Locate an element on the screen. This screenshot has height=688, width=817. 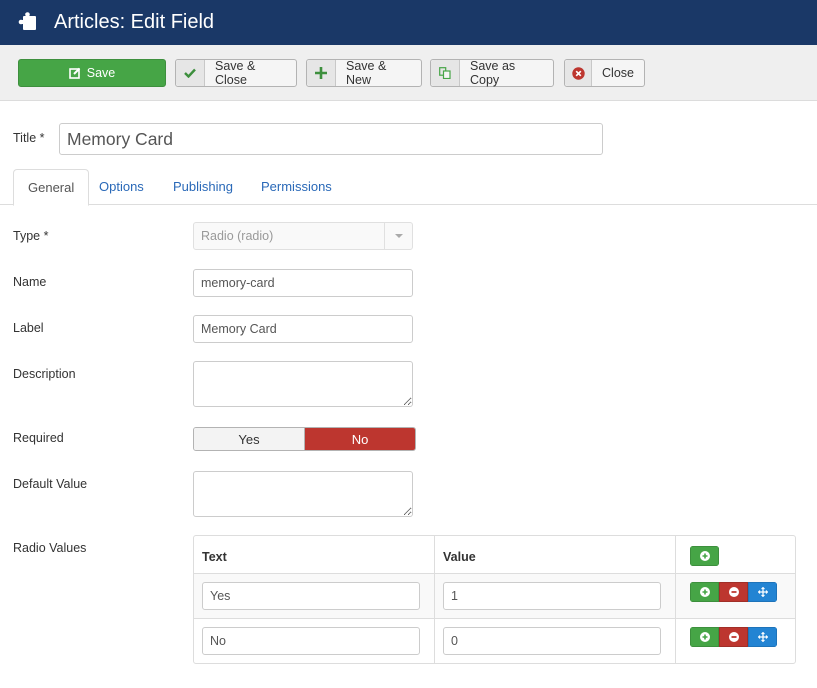
label-label: Label is located at coordinates (28, 328).